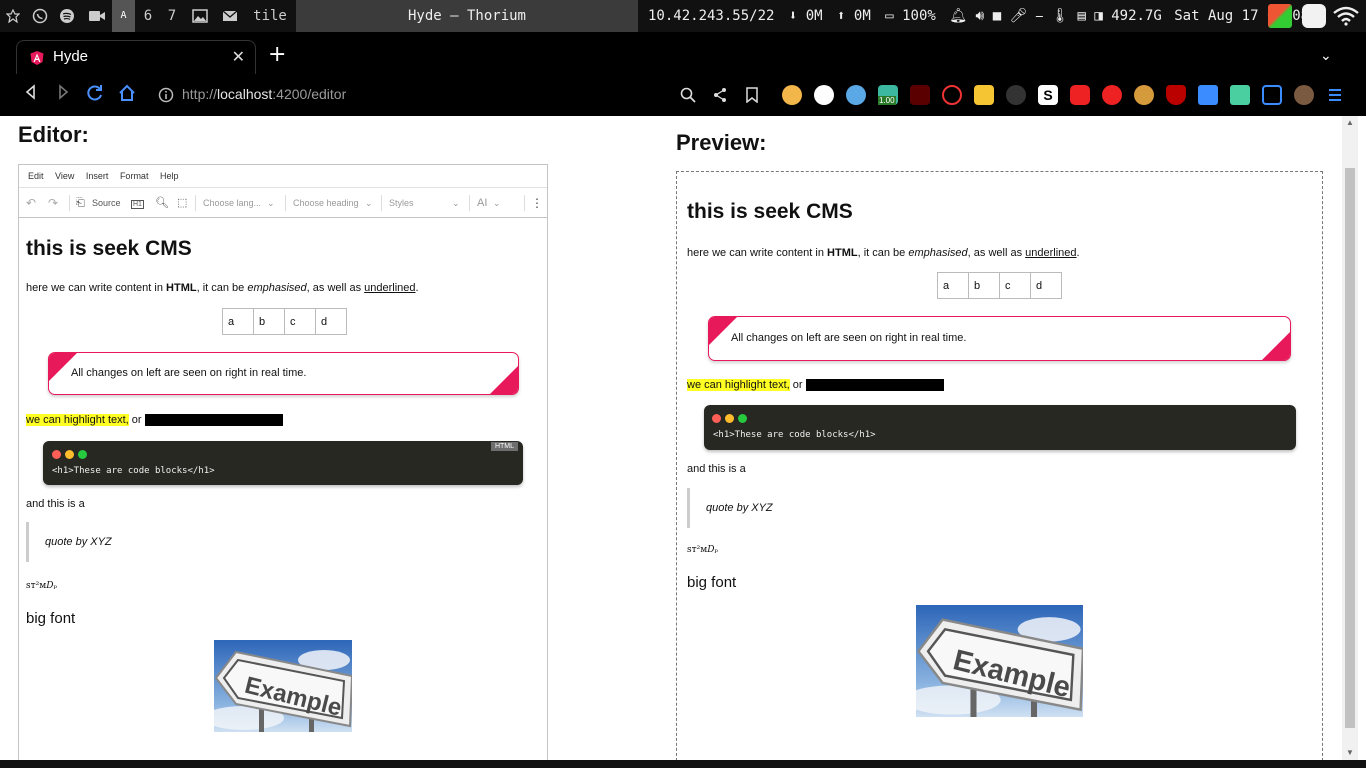 The height and width of the screenshot is (768, 1366). I want to click on home-button, so click(127, 95).